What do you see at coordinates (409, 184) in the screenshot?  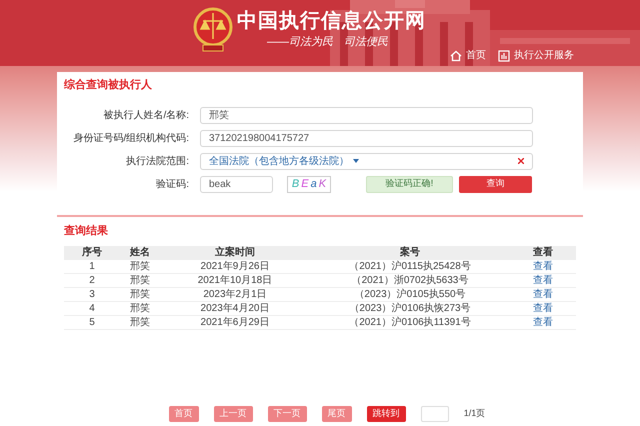 I see `captcha-status: 验证码正确!` at bounding box center [409, 184].